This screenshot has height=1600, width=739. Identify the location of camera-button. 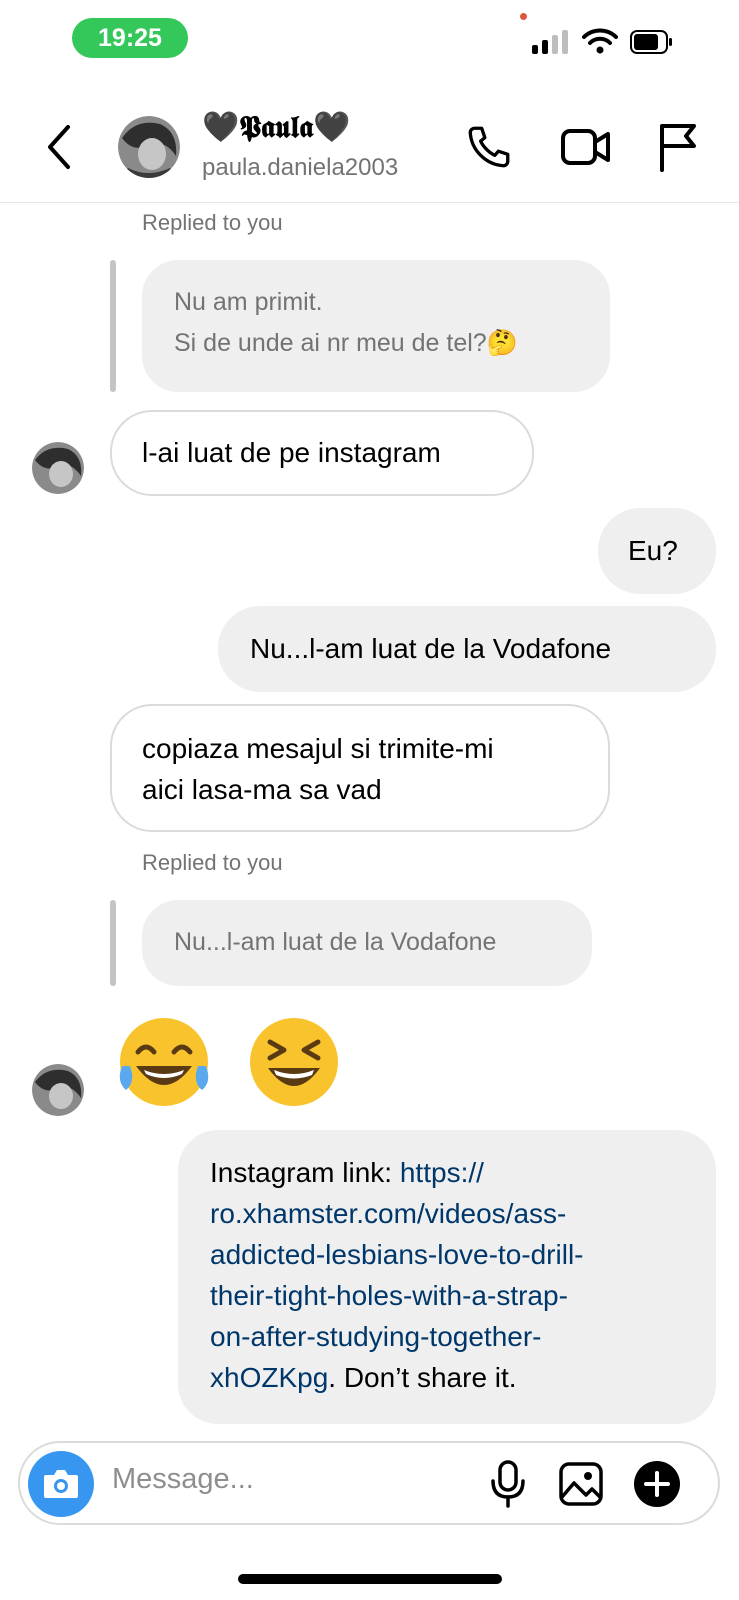
(61, 1484).